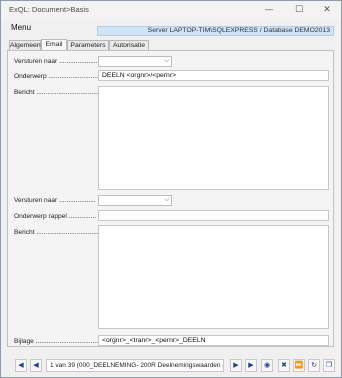 The height and width of the screenshot is (378, 342). I want to click on copy-icon: ❐, so click(329, 365).